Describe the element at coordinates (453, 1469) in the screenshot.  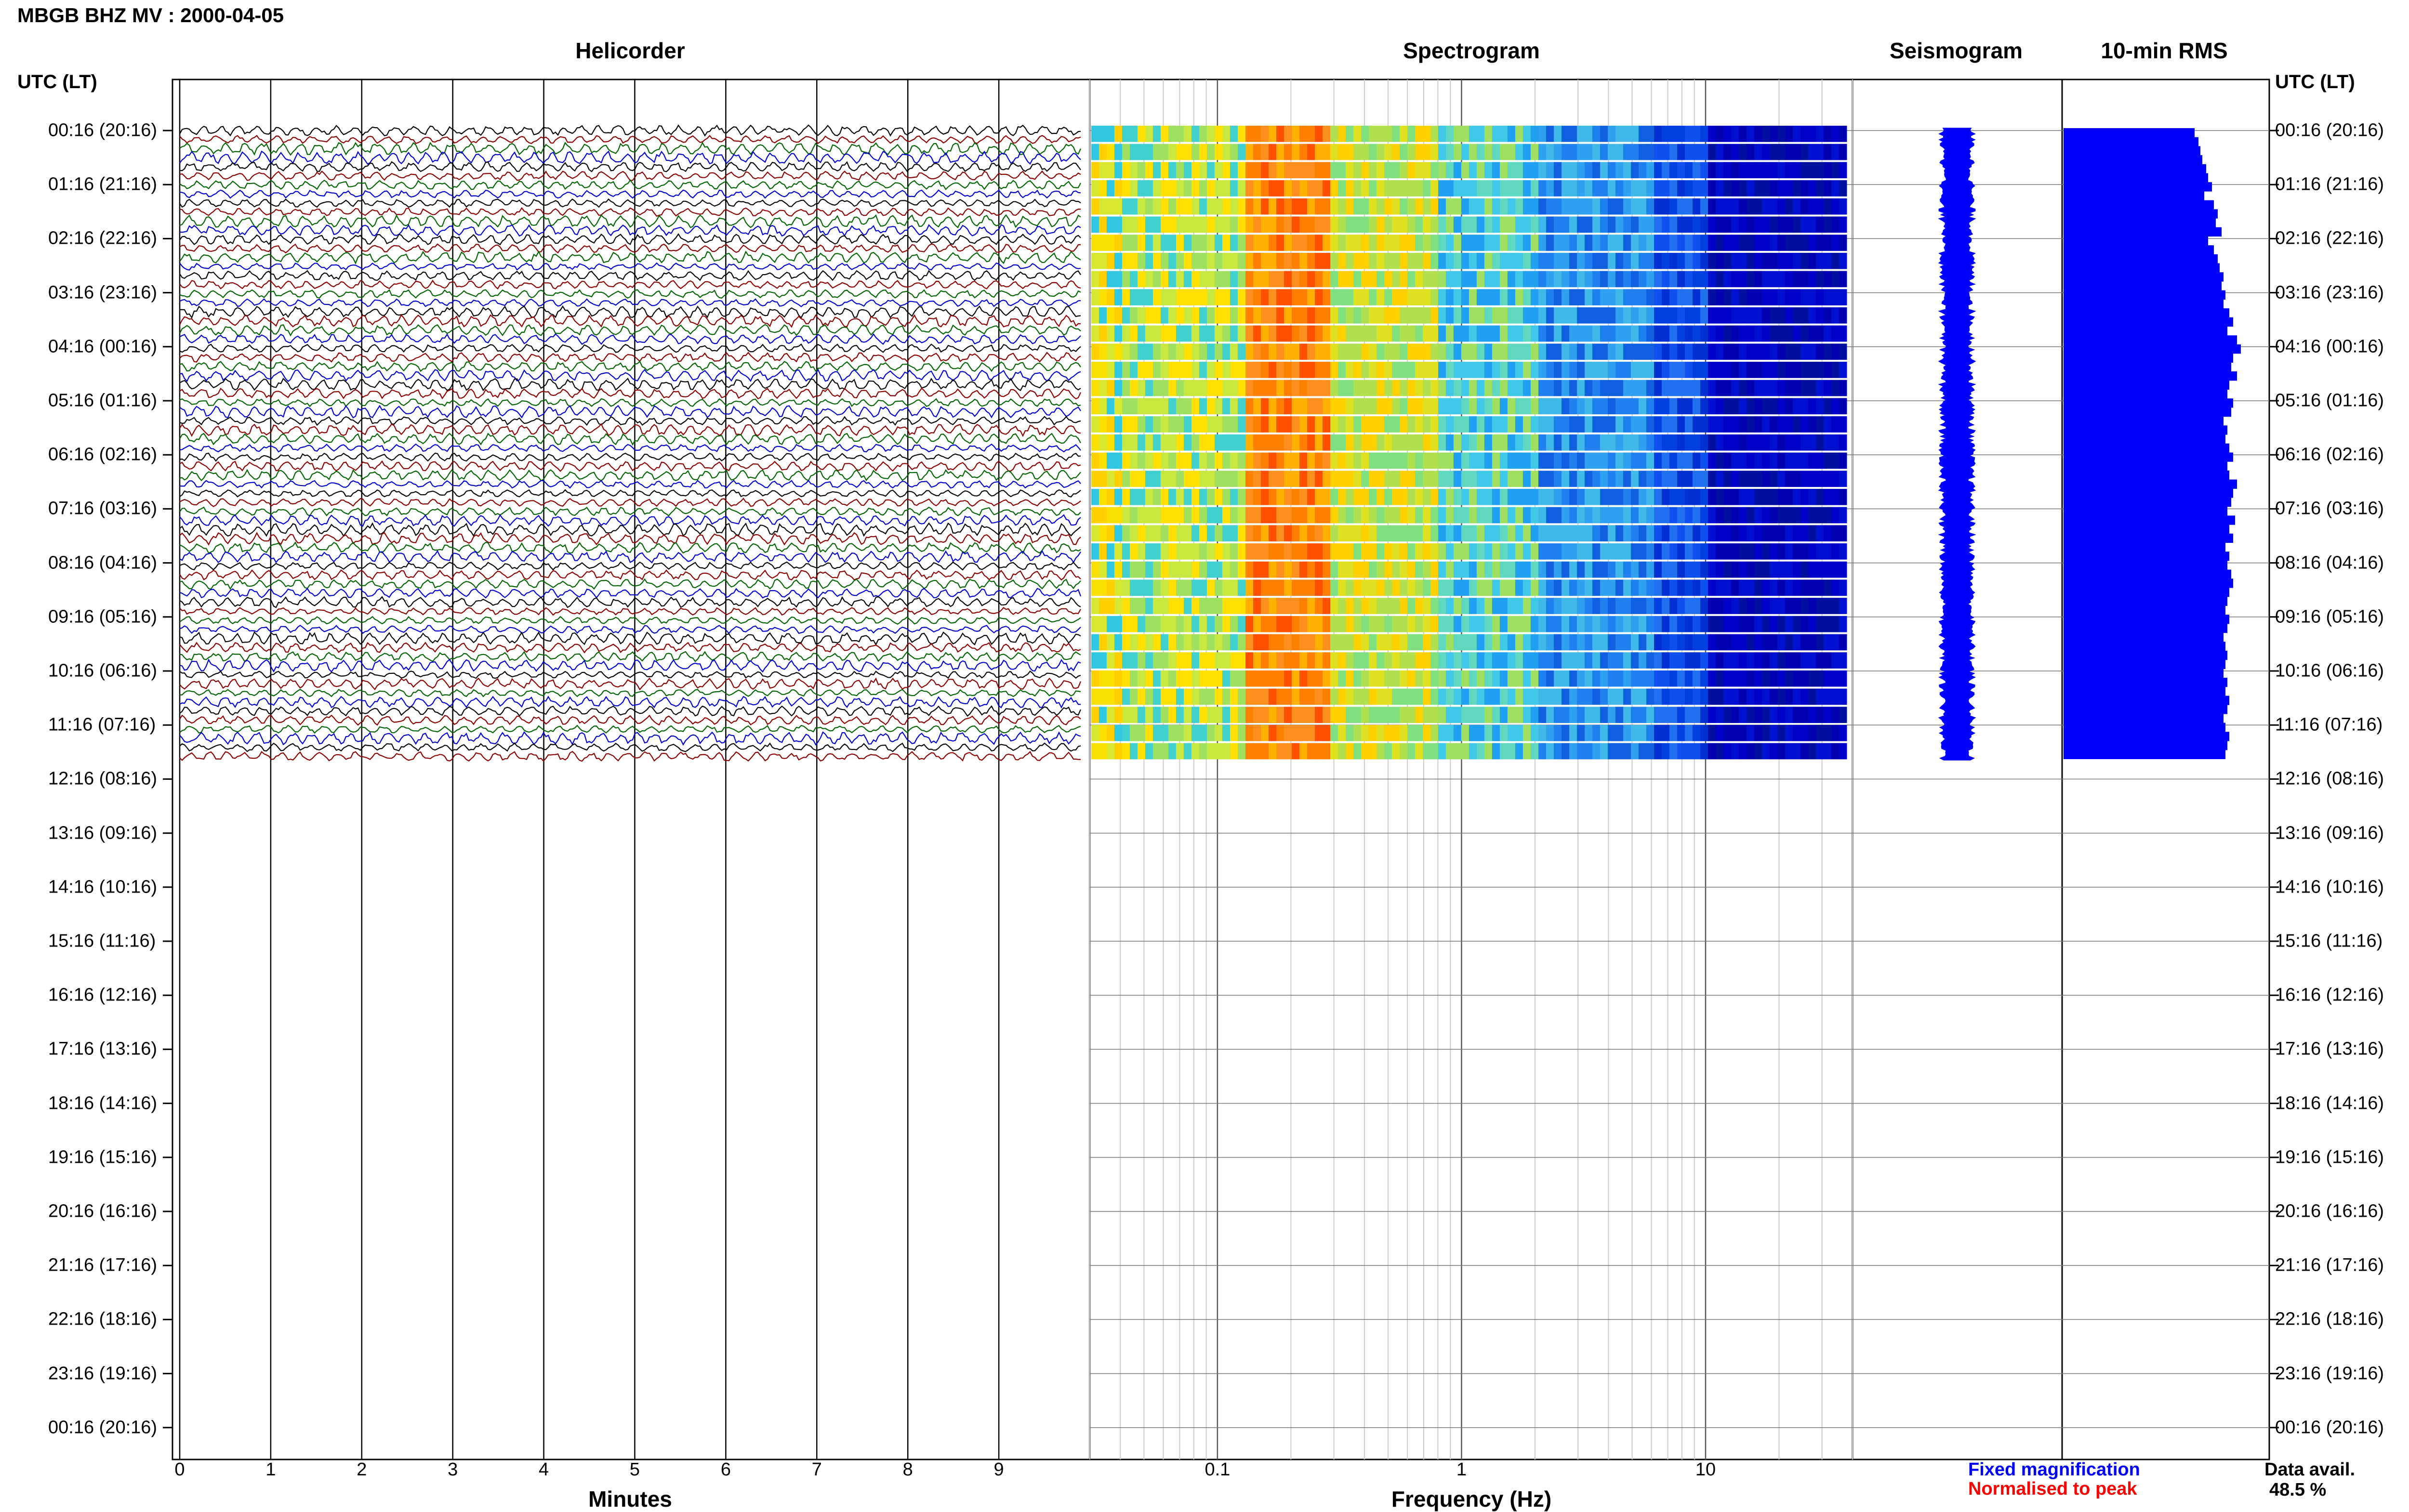
I see `helicorder-tick-label: 3` at that location.